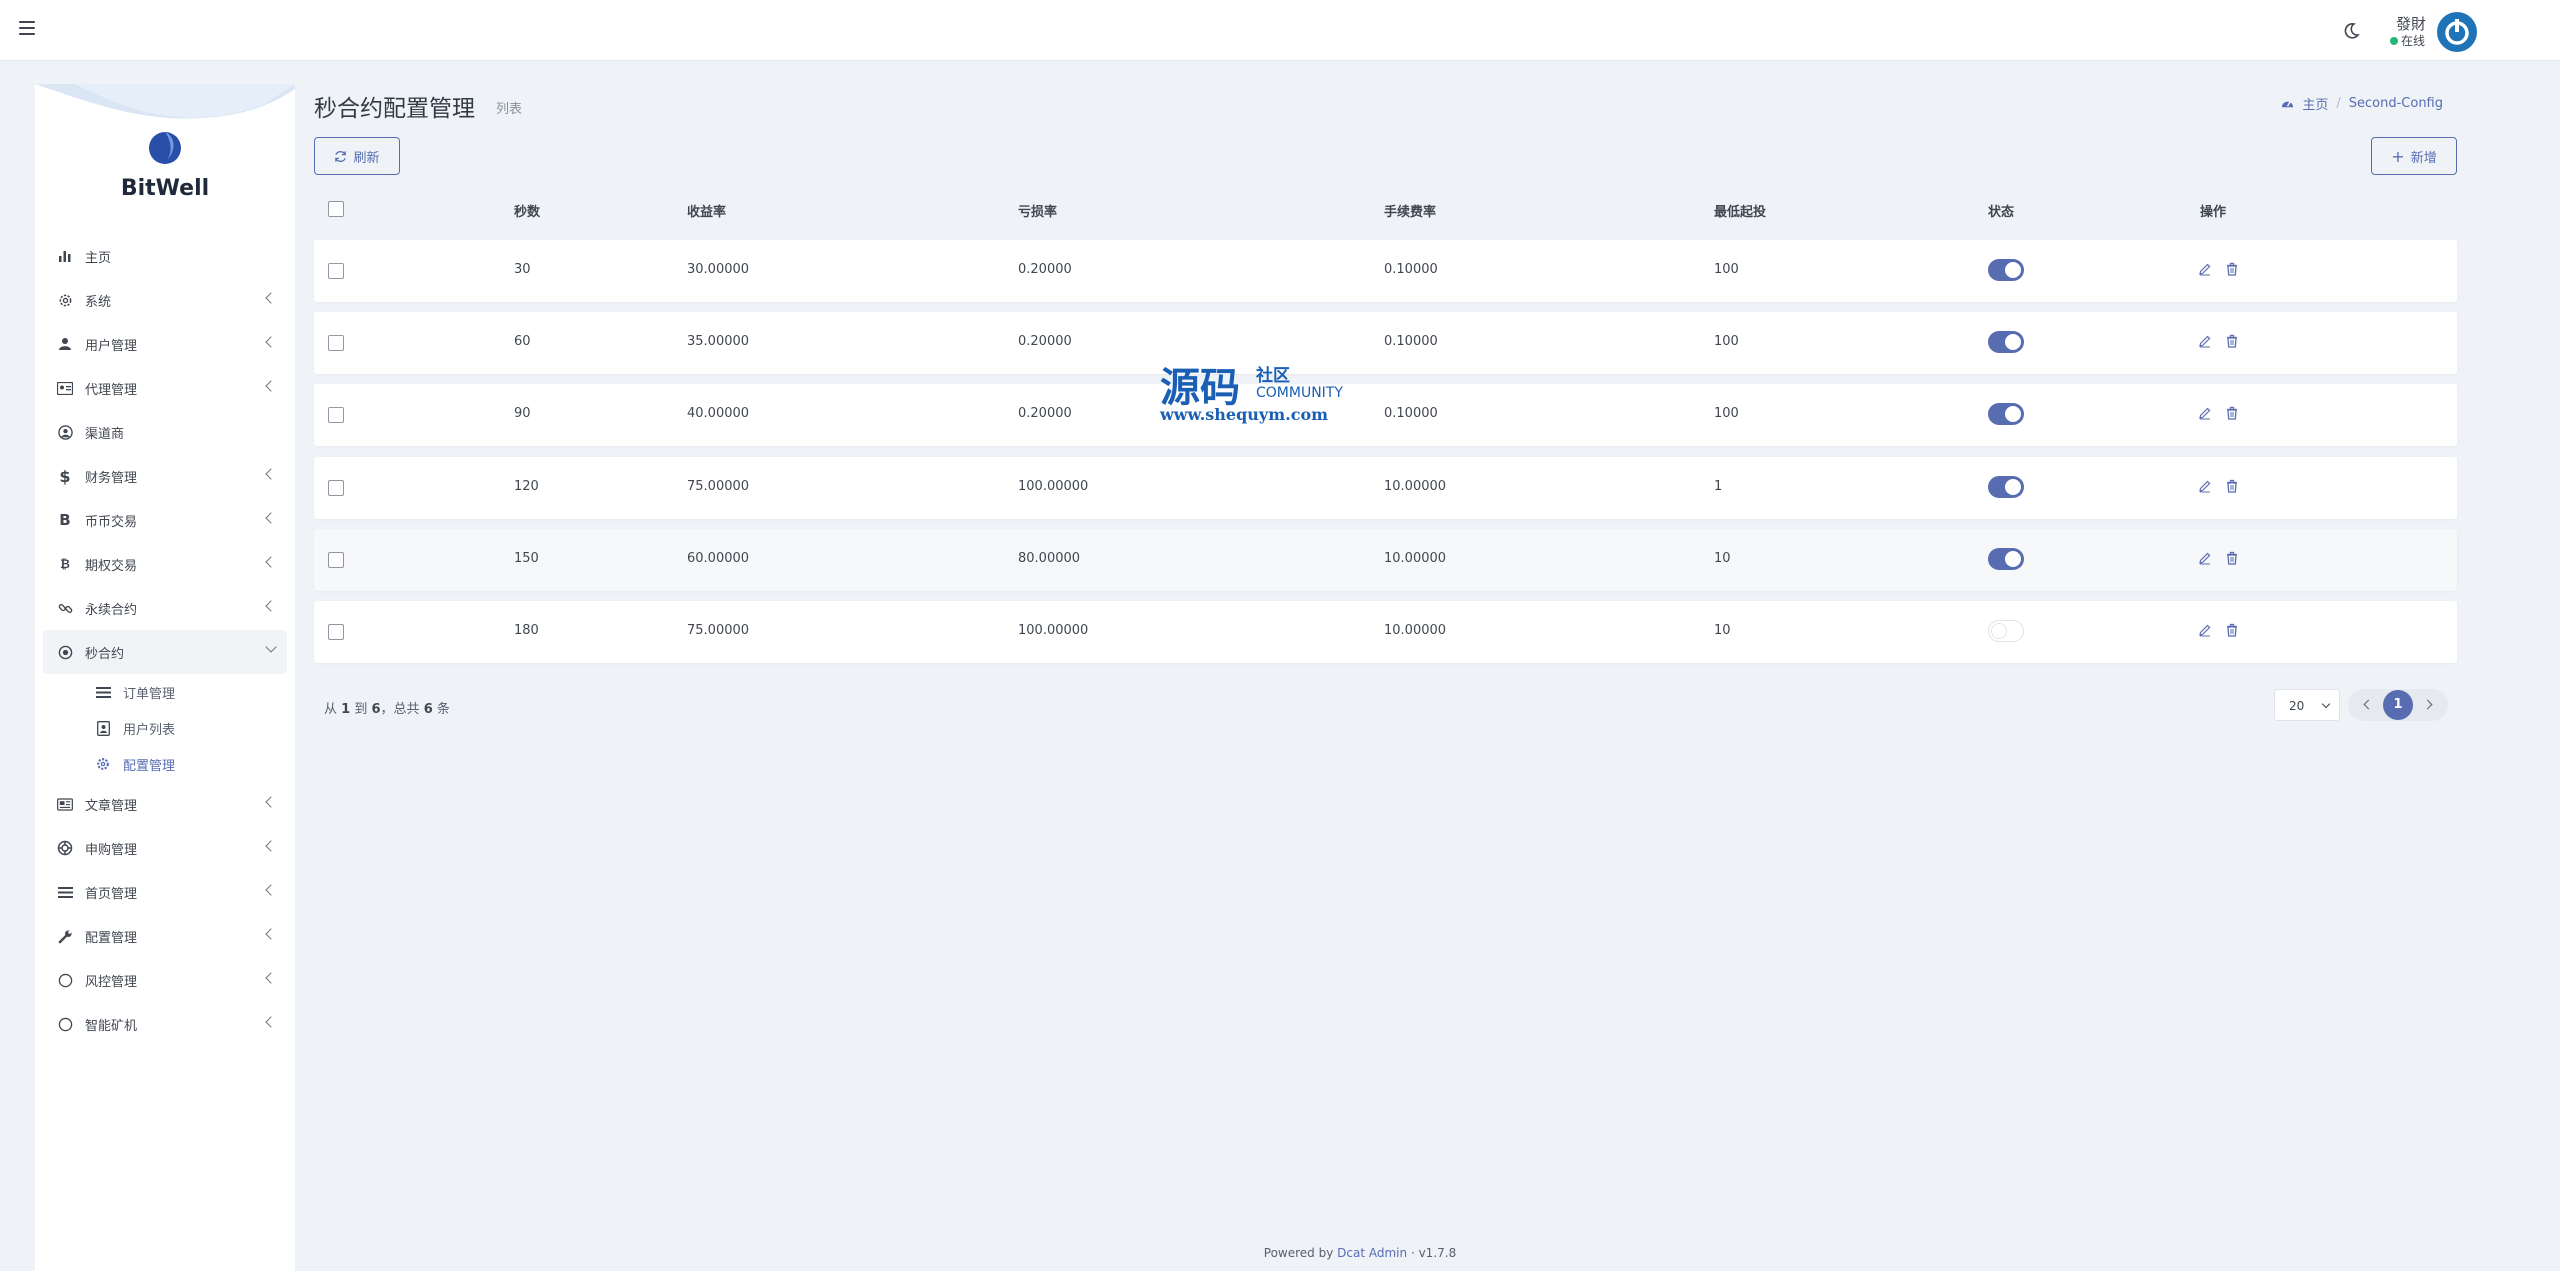  What do you see at coordinates (2414, 156) in the screenshot?
I see `add-new-button: + 新增` at bounding box center [2414, 156].